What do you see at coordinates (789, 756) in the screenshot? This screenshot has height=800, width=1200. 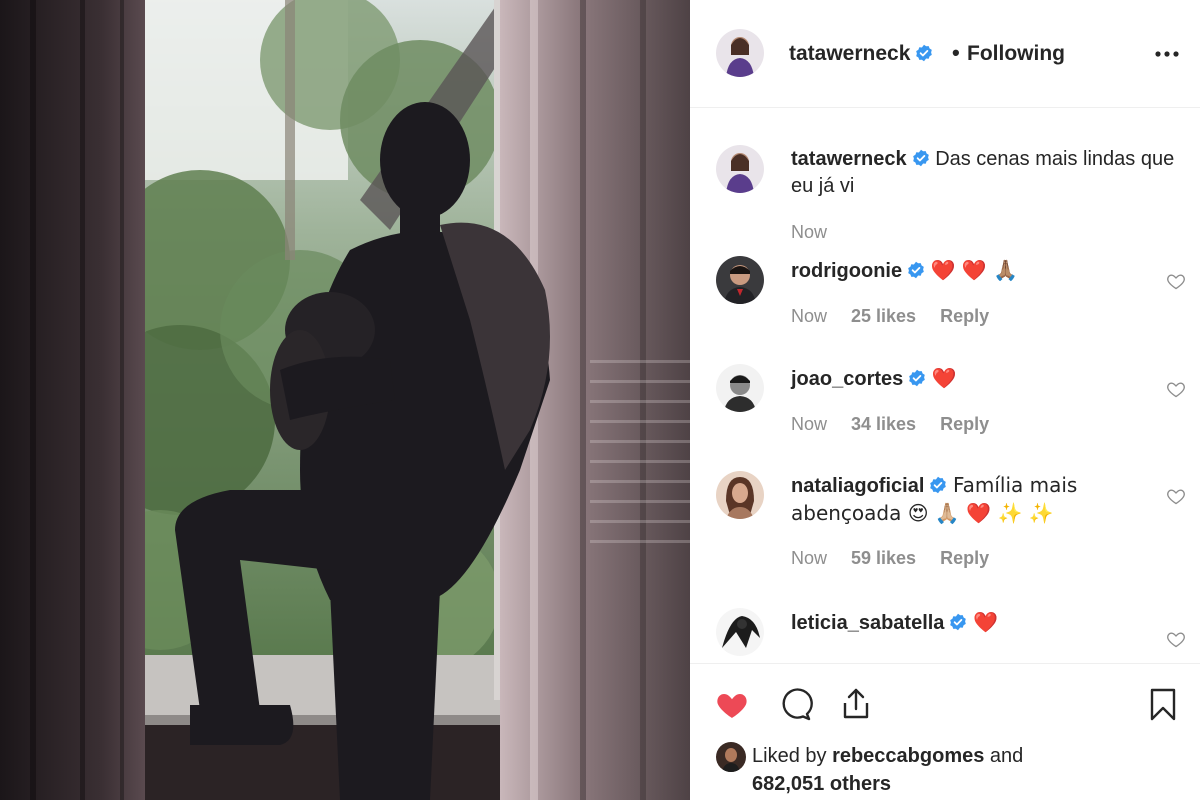 I see `liked-by-prefix: Liked by` at bounding box center [789, 756].